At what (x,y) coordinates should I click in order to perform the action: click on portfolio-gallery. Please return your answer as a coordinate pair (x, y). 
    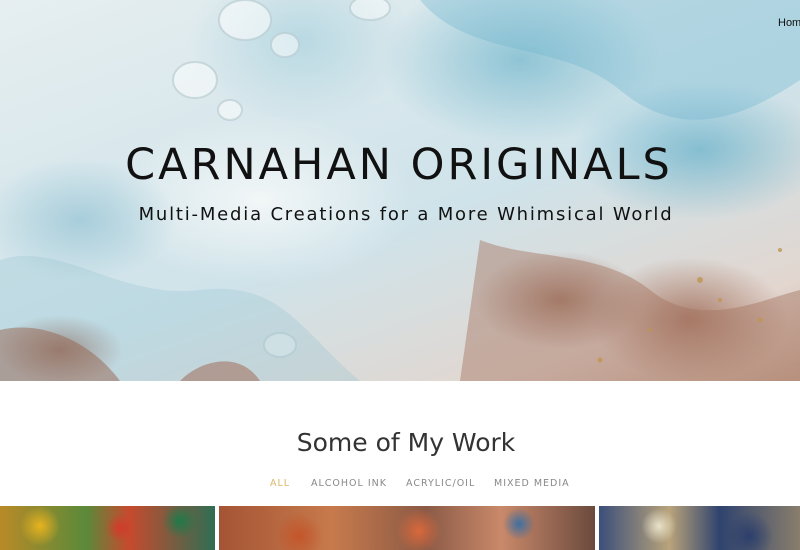
    Looking at the image, I should click on (400, 528).